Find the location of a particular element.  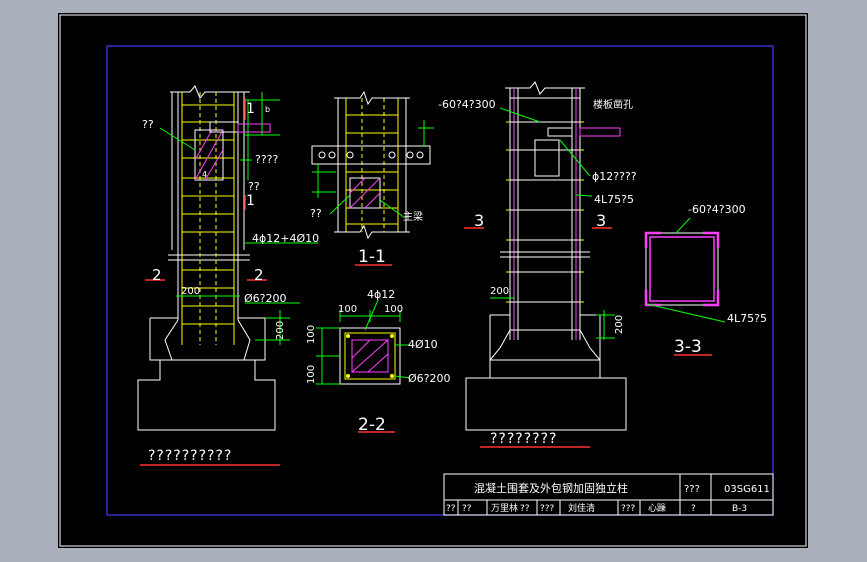

title-block-cell-4: ??? is located at coordinates (547, 509).